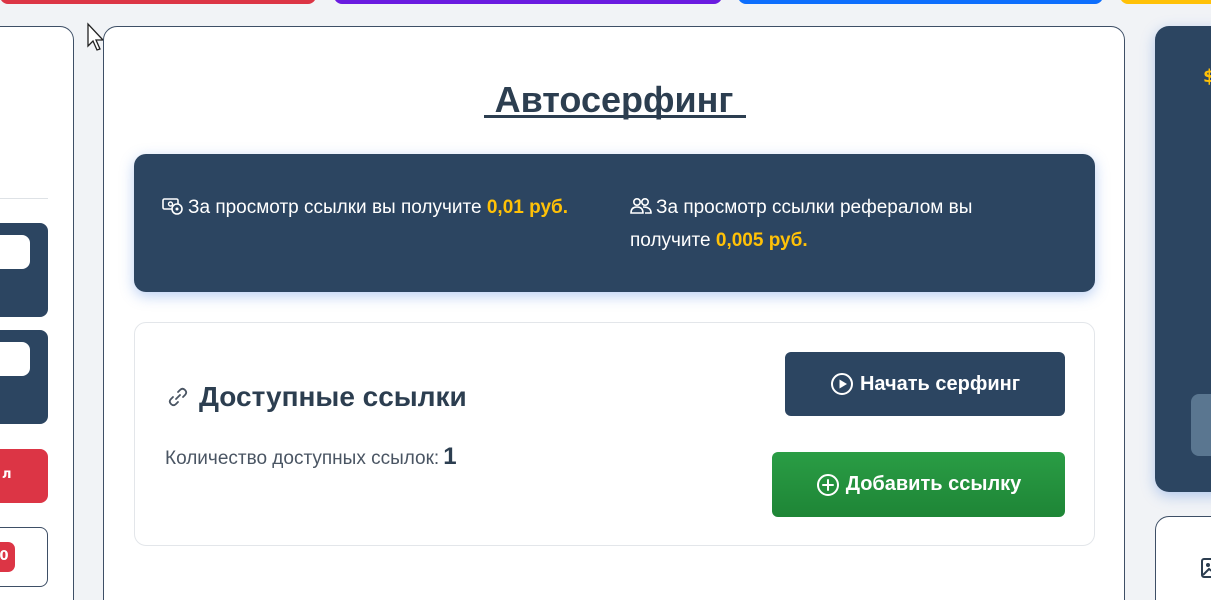  What do you see at coordinates (335, 207) in the screenshot?
I see `own-reward-text: За просмотр ссылки вы получите` at bounding box center [335, 207].